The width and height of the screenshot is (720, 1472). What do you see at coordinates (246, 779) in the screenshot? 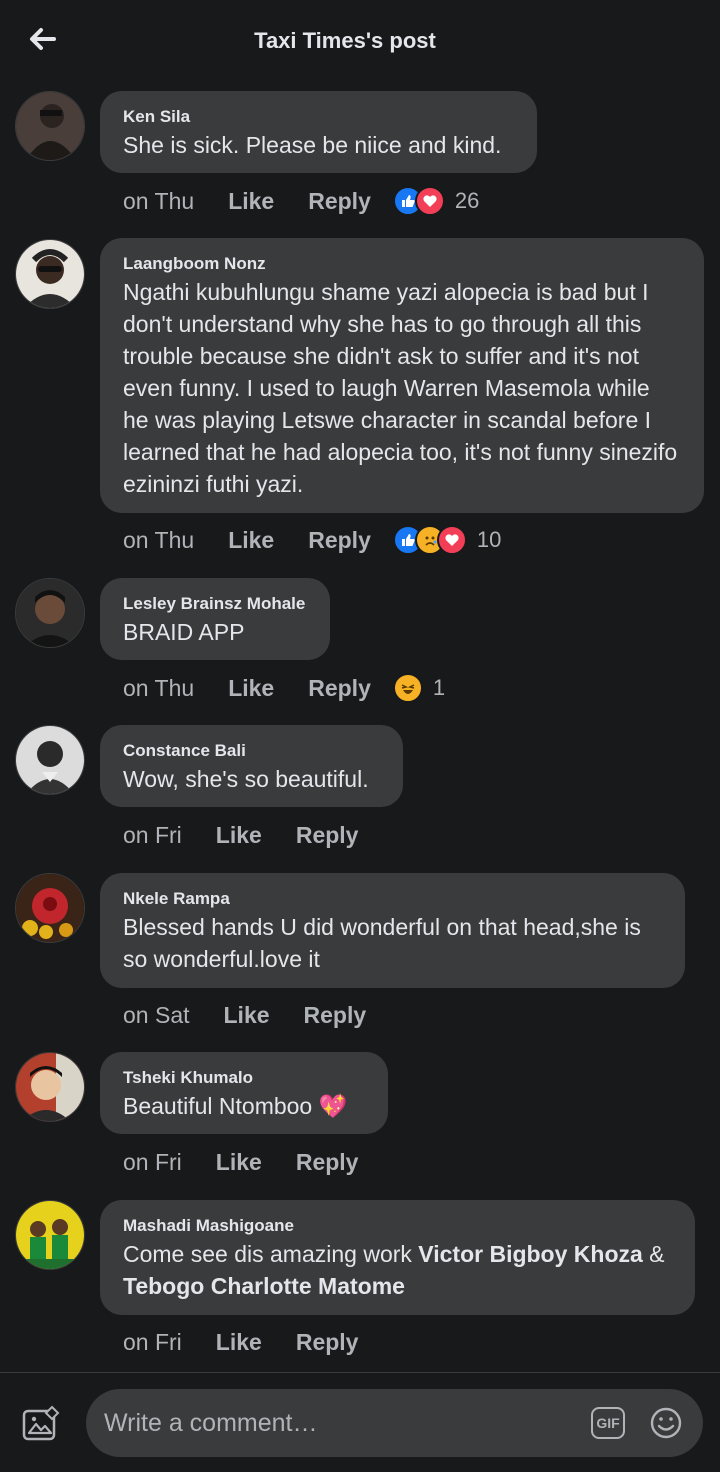
I see `comment-text: Wow, she's so beautiful.` at bounding box center [246, 779].